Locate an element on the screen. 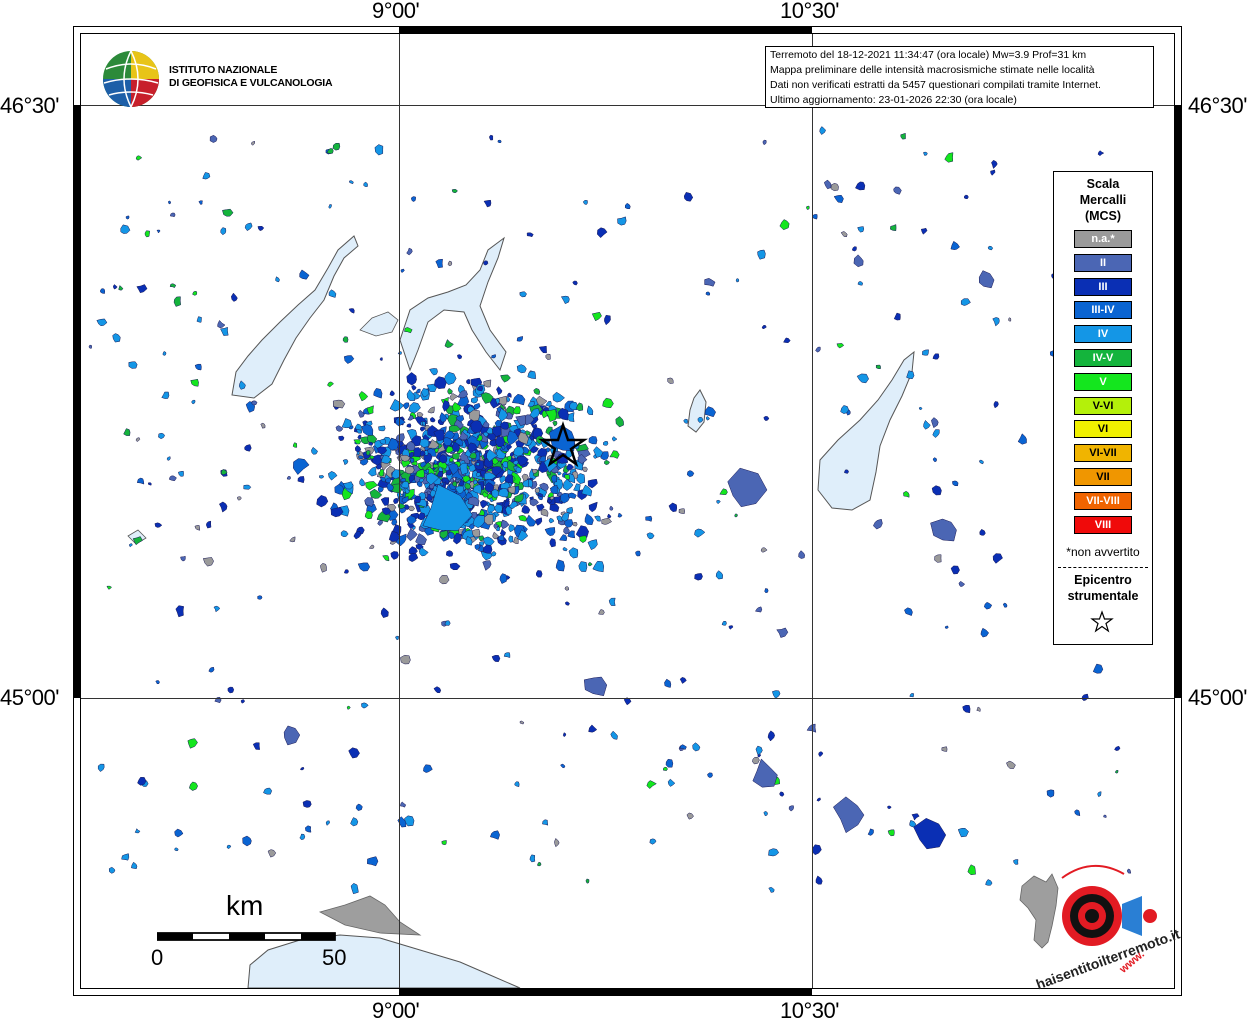 This screenshot has height=1024, width=1255. legend-title-line2: Mercalli is located at coordinates (1103, 200).